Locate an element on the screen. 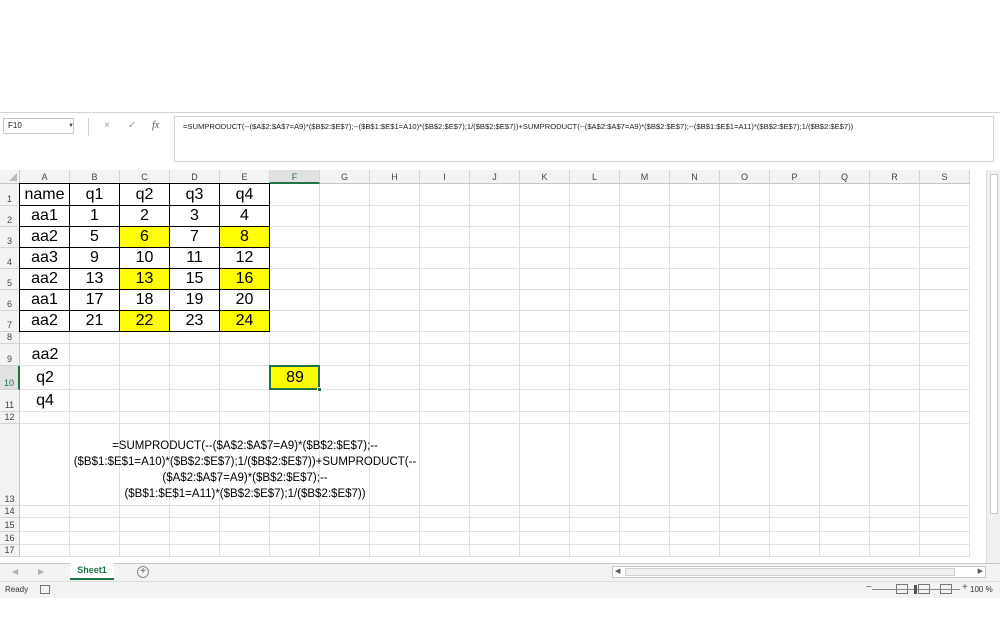  row-header-15: 15 is located at coordinates (10, 525).